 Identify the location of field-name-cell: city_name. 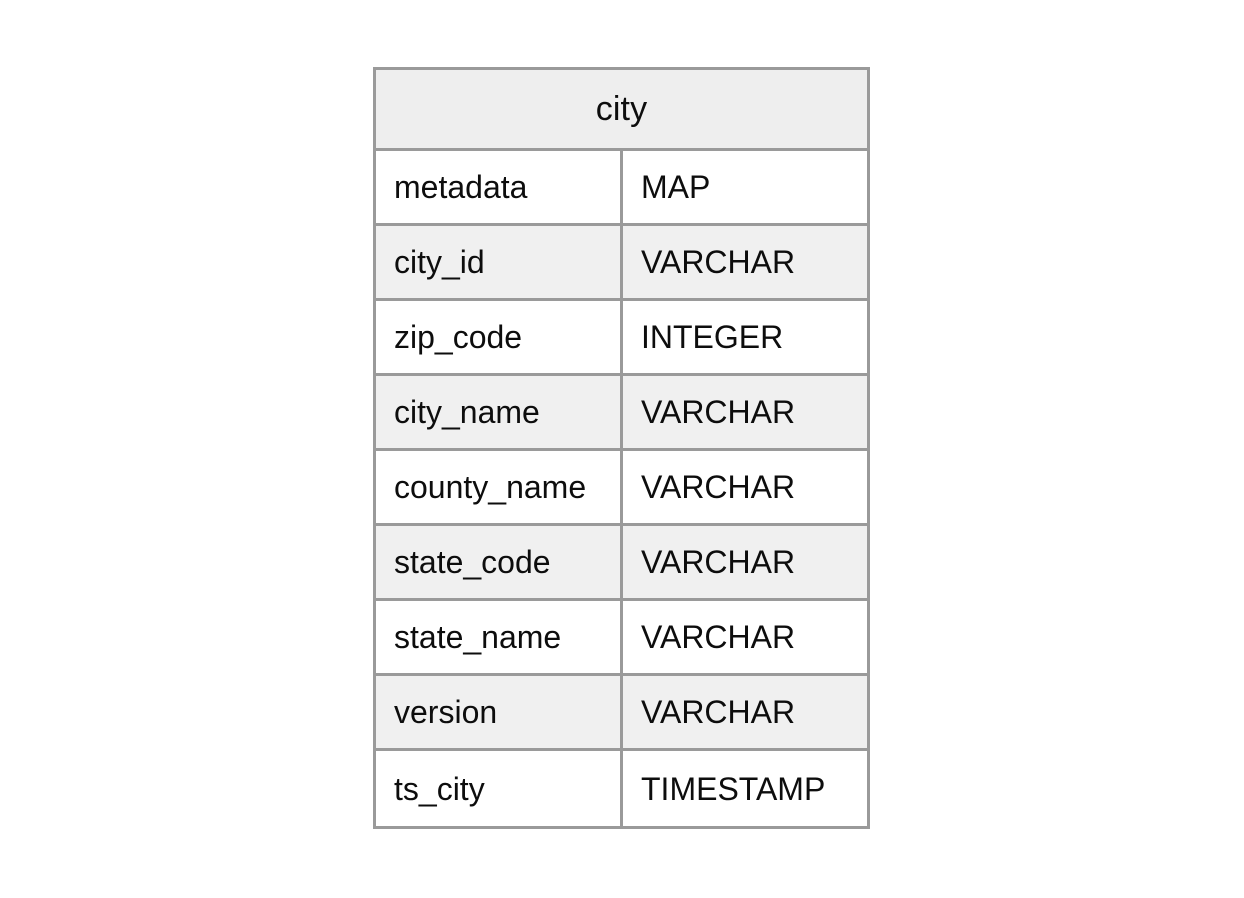
(499, 412).